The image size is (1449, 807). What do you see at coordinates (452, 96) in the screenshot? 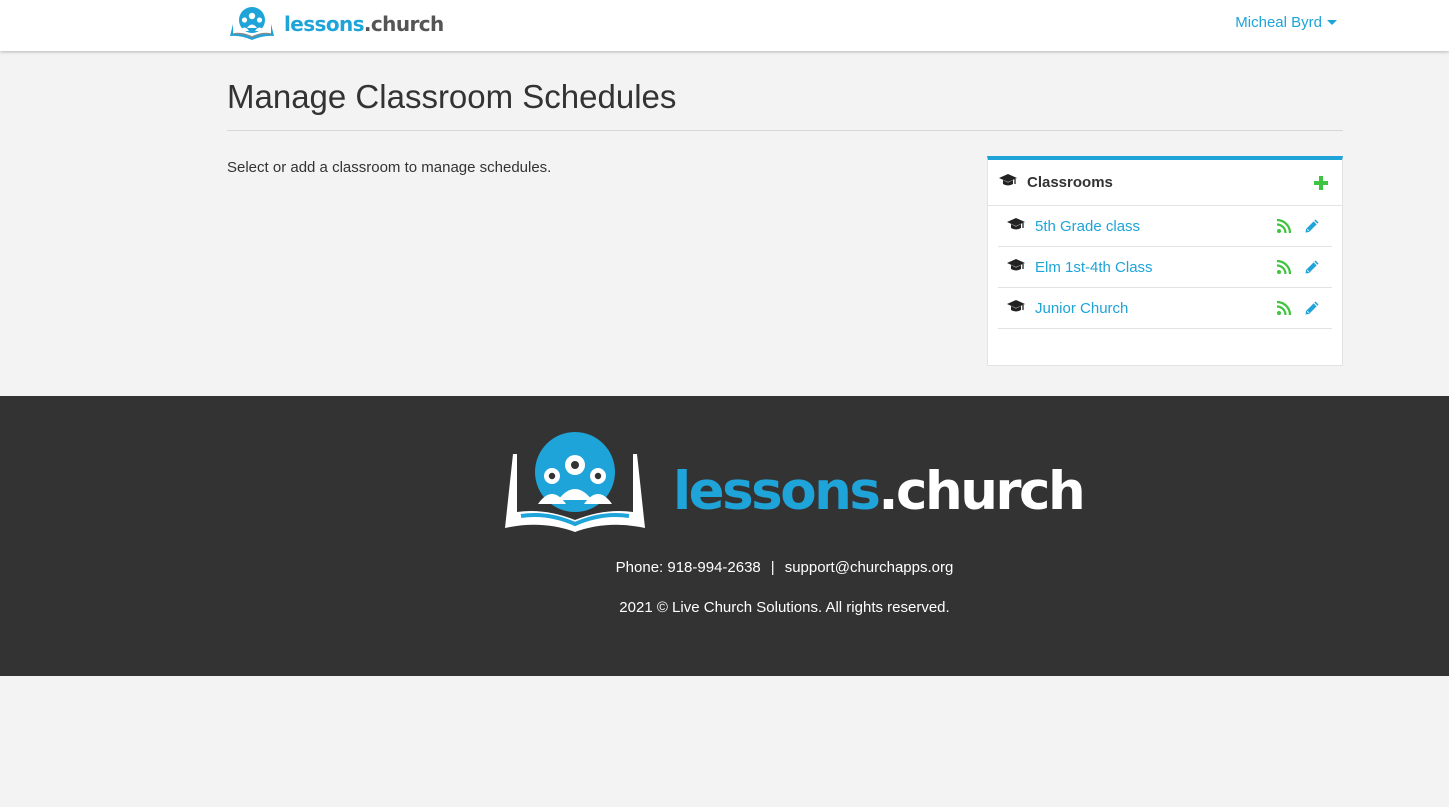
I see `page-title: Manage Classroom Schedules` at bounding box center [452, 96].